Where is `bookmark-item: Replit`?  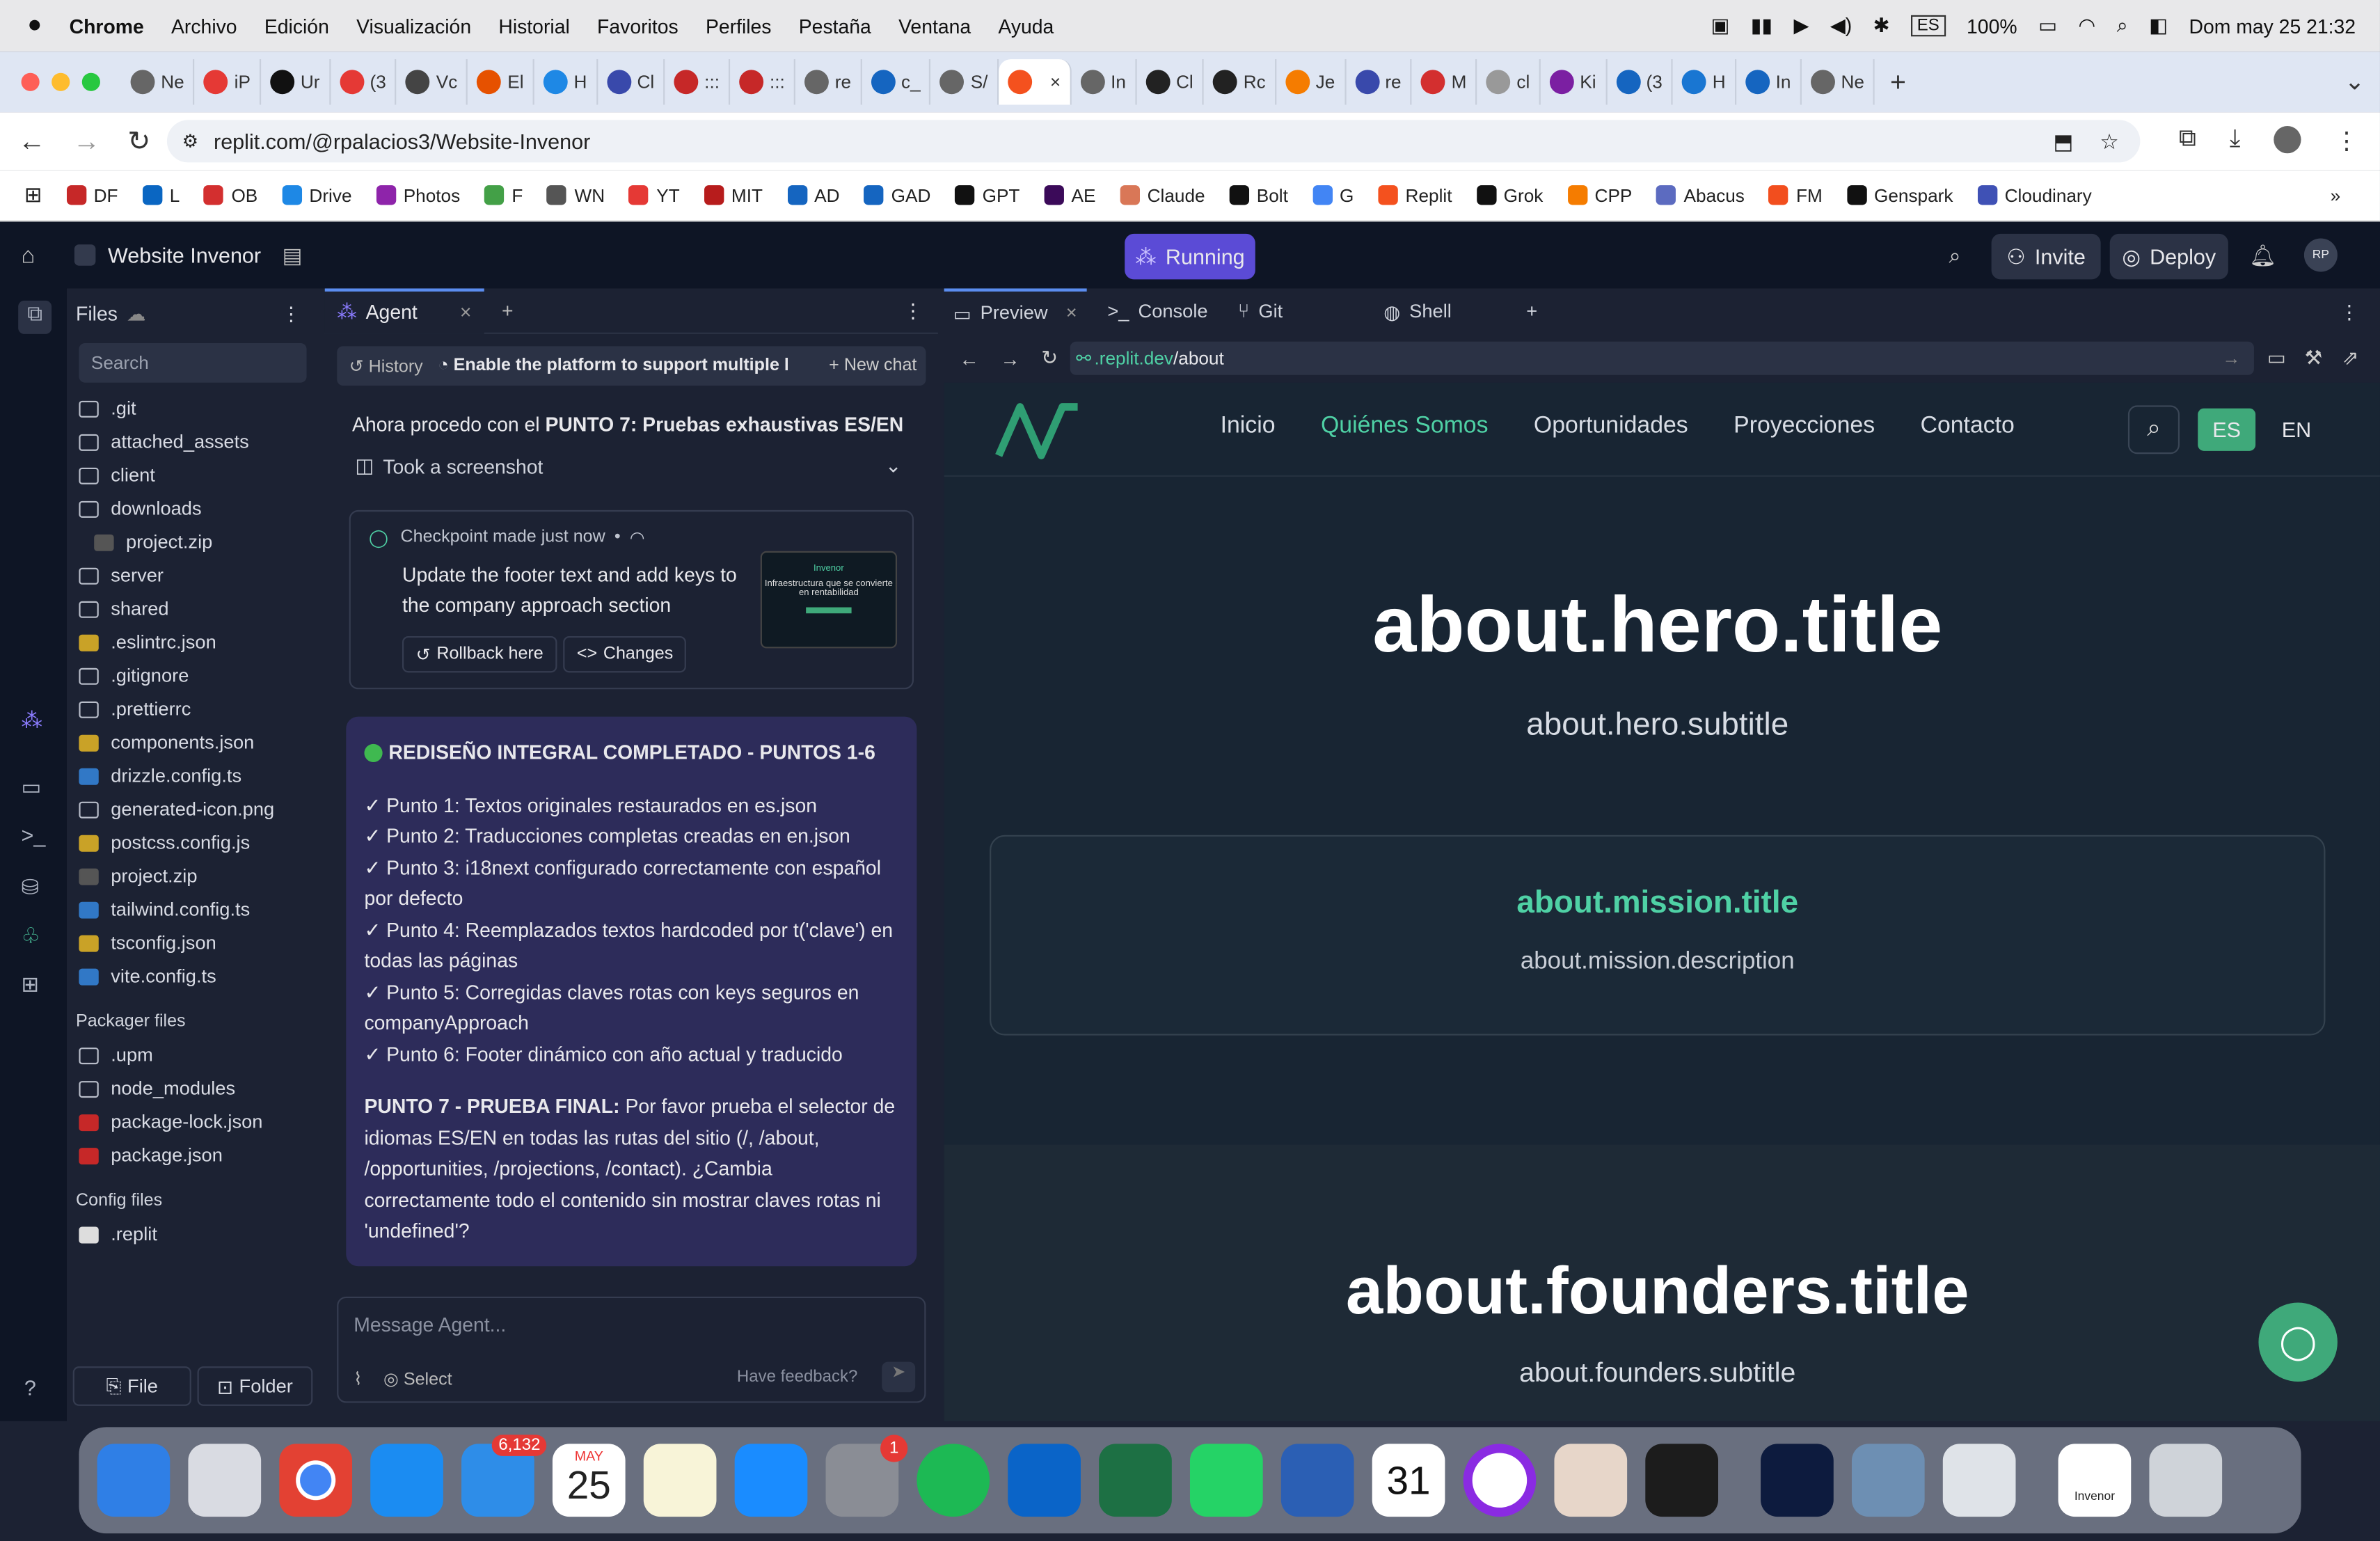 bookmark-item: Replit is located at coordinates (1415, 195).